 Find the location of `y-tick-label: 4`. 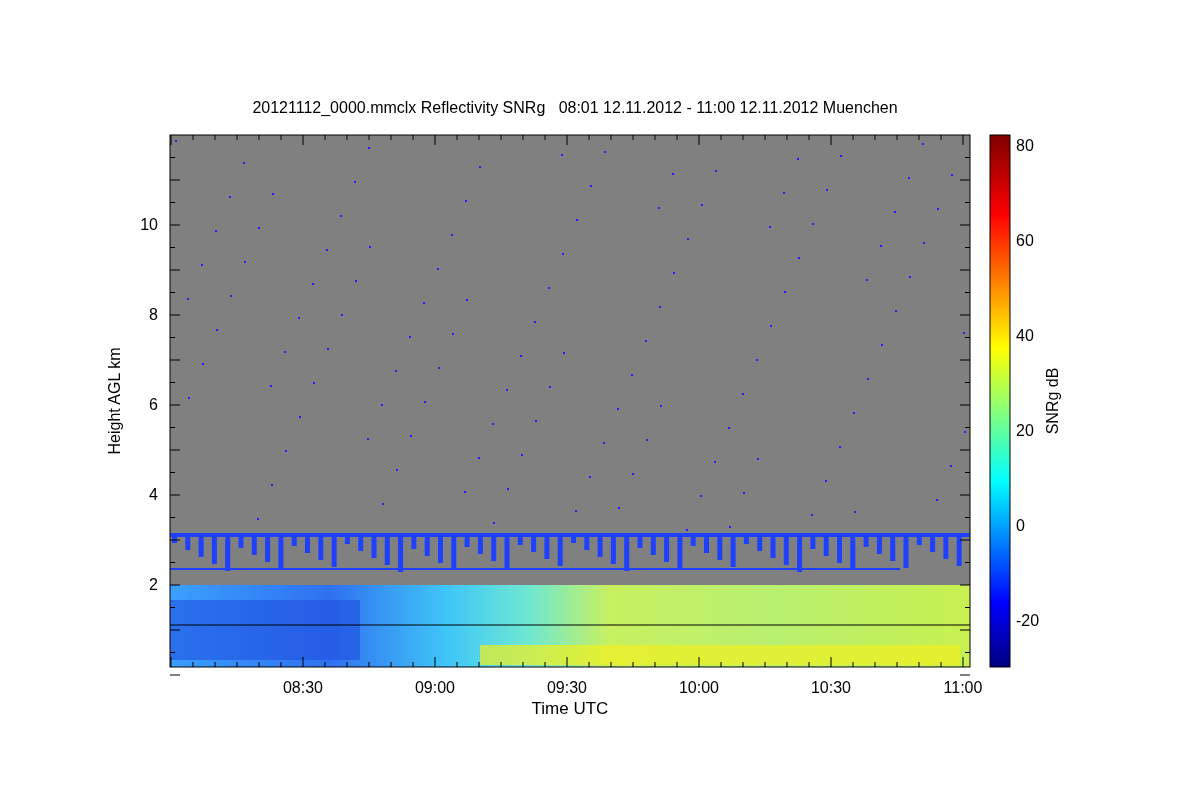

y-tick-label: 4 is located at coordinates (153, 494).